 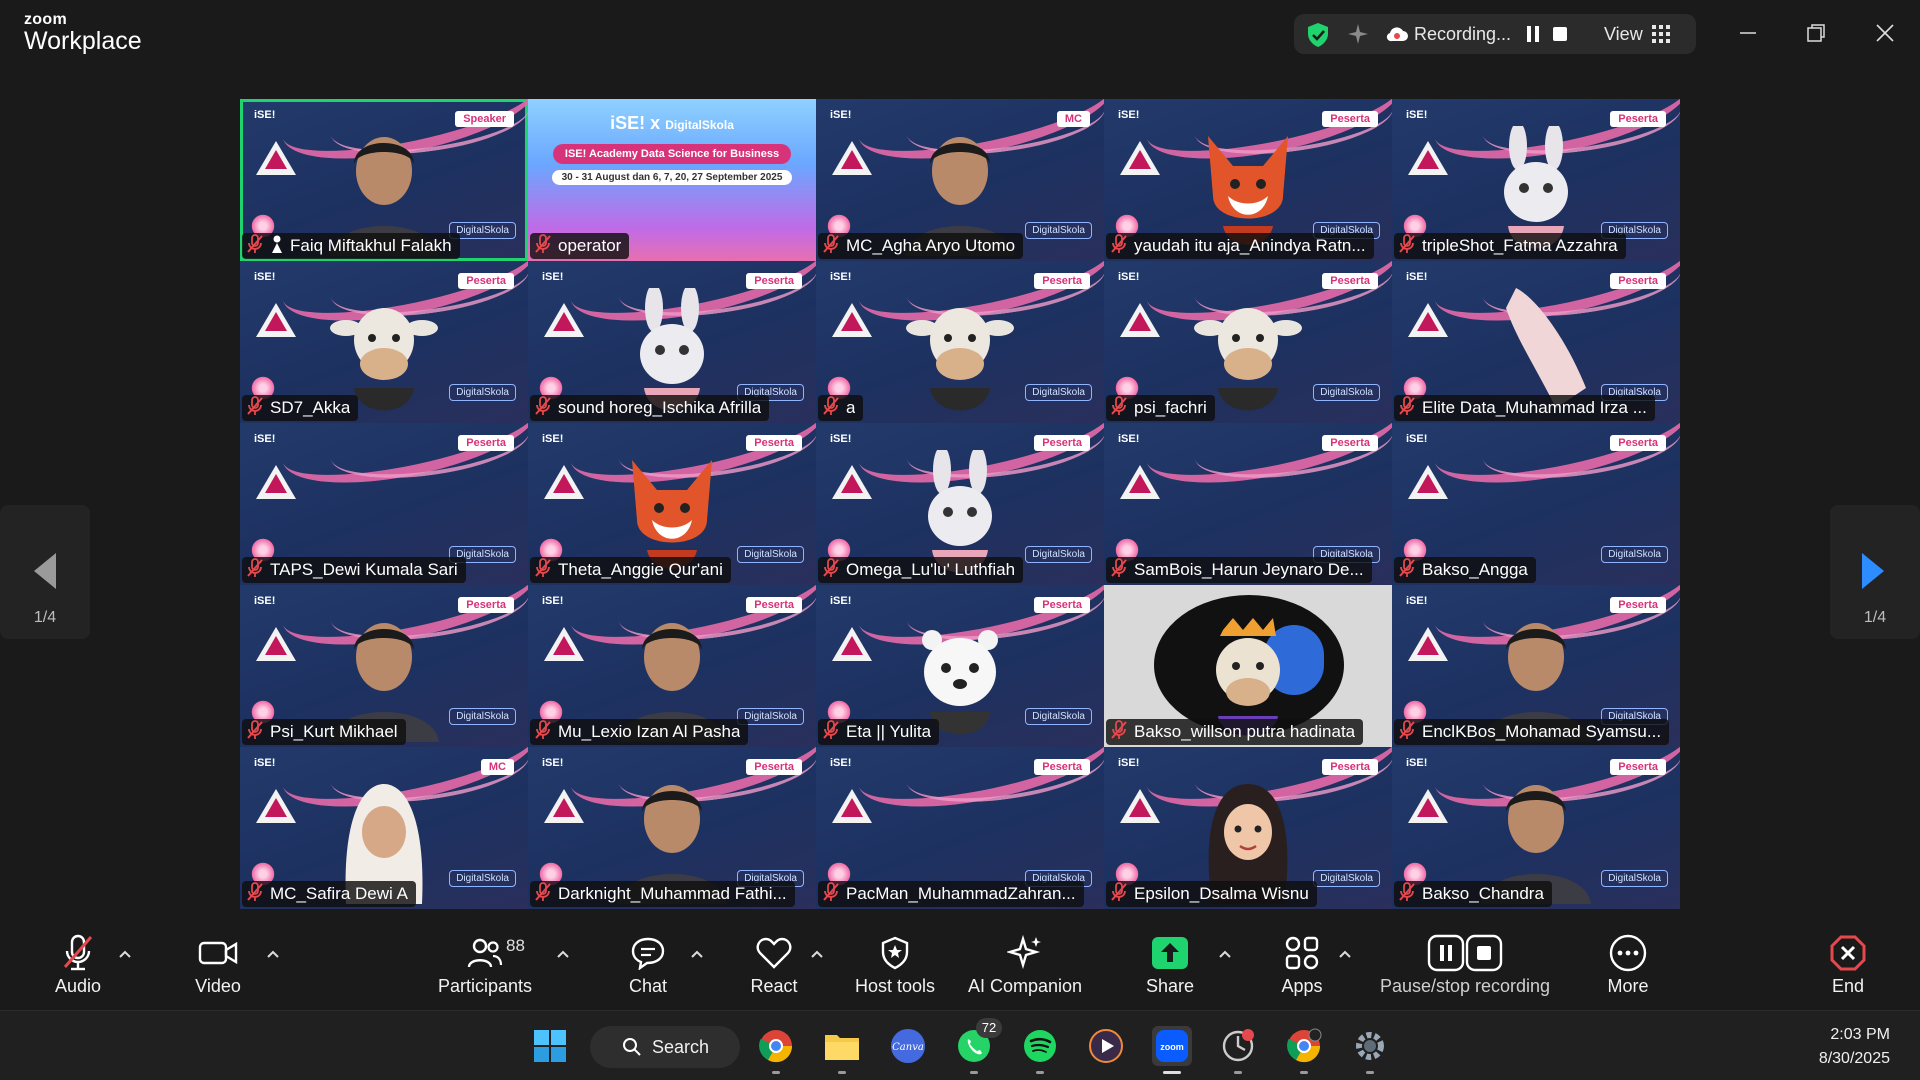 What do you see at coordinates (648, 965) in the screenshot?
I see `chat-button: Chat` at bounding box center [648, 965].